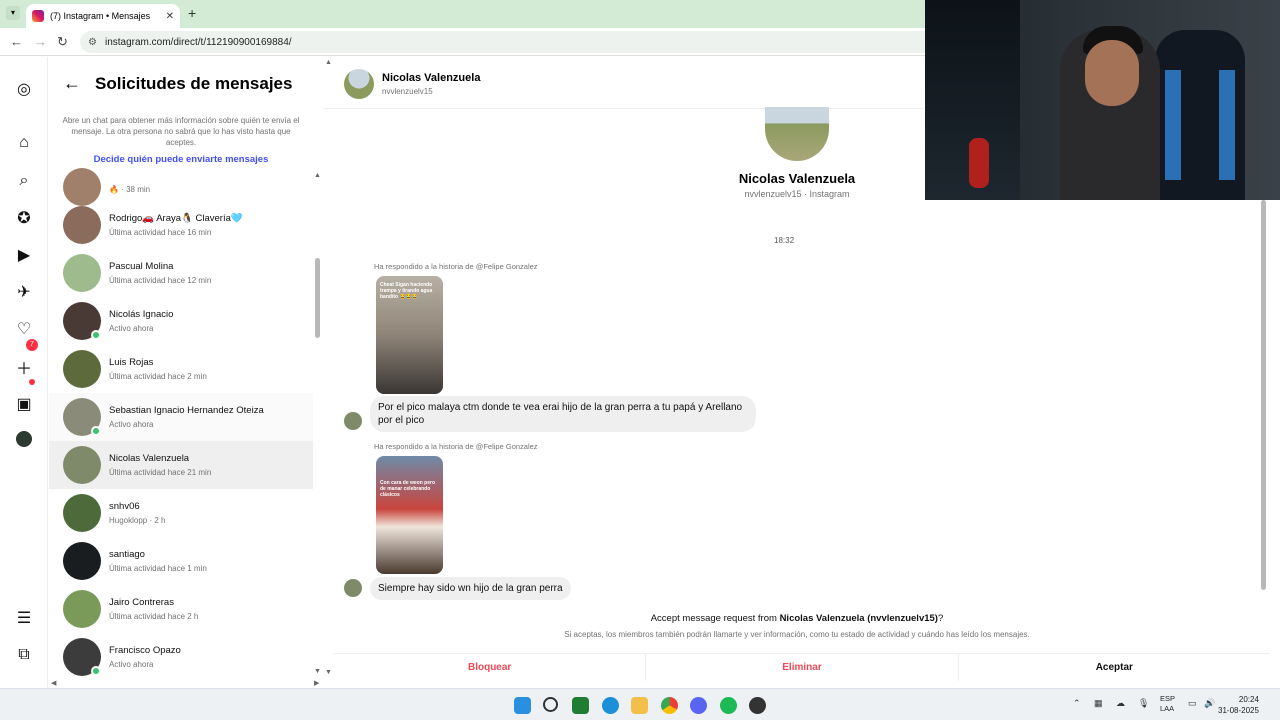 This screenshot has height=720, width=1280. I want to click on tray-chevron-icon: ⌃, so click(1077, 703).